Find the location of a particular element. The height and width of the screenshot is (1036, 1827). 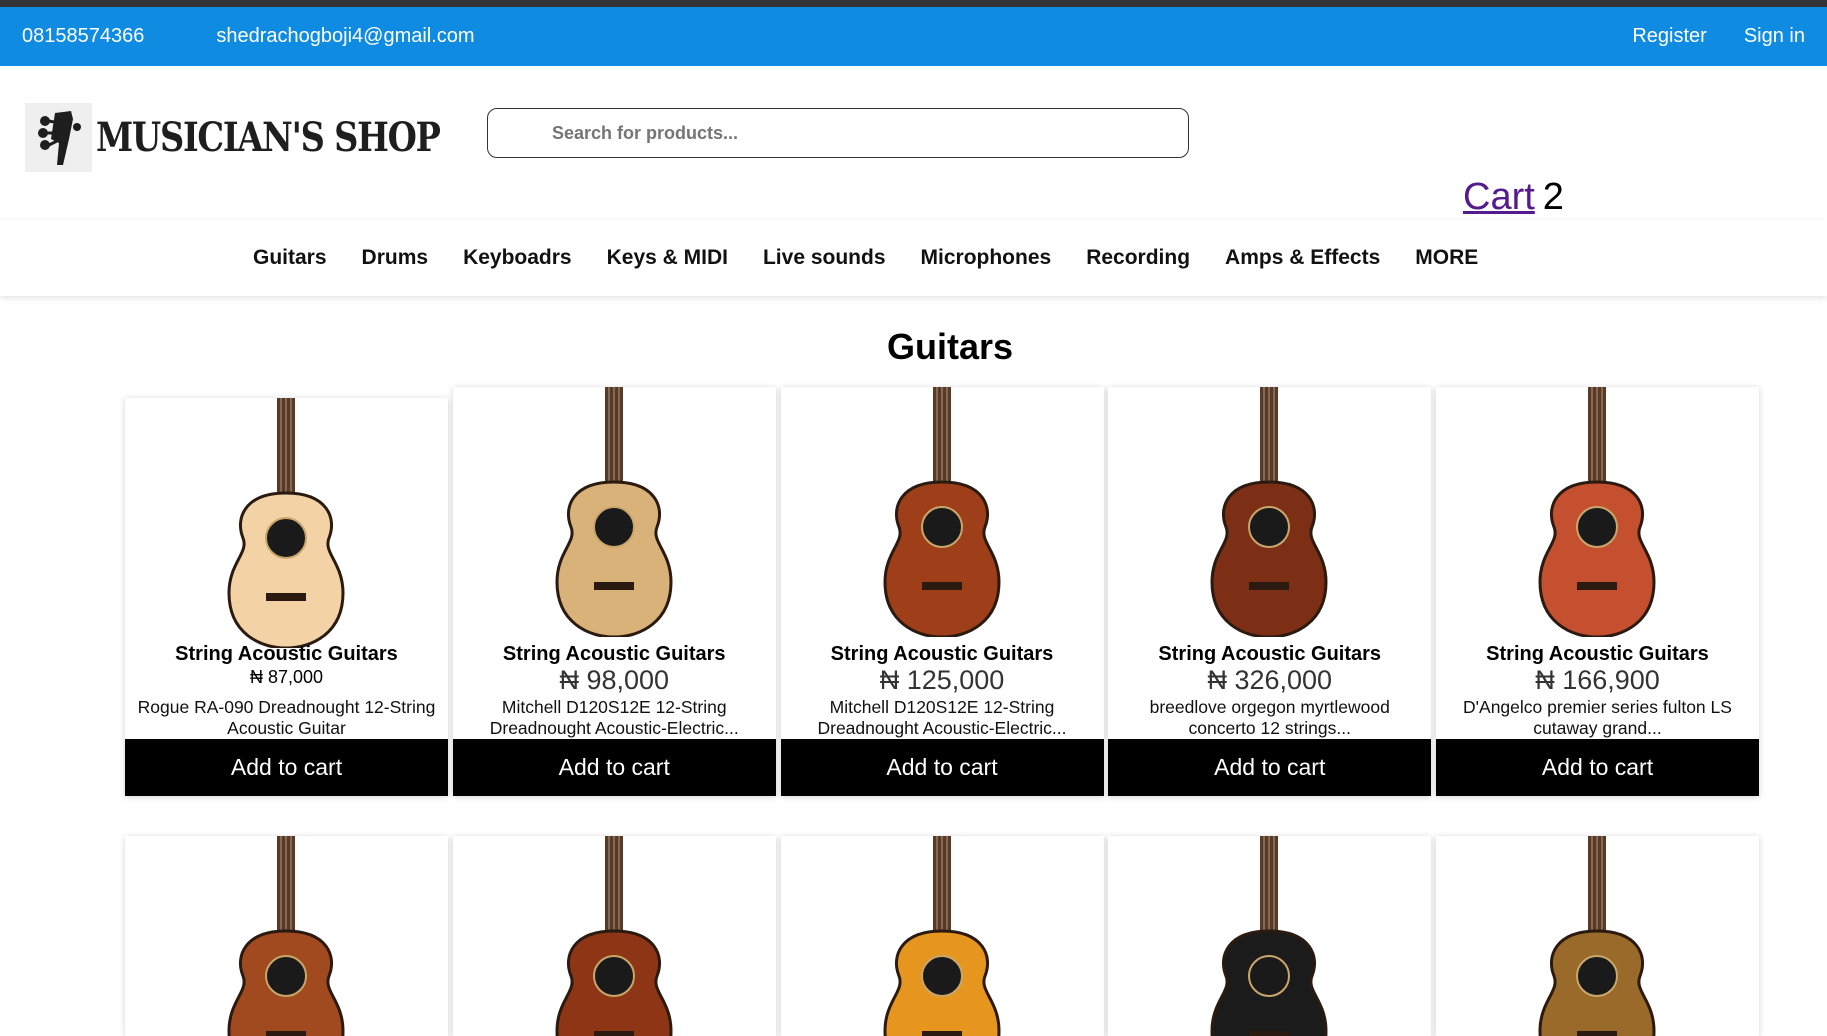

nav-item-guitars: Guitars is located at coordinates (290, 258).